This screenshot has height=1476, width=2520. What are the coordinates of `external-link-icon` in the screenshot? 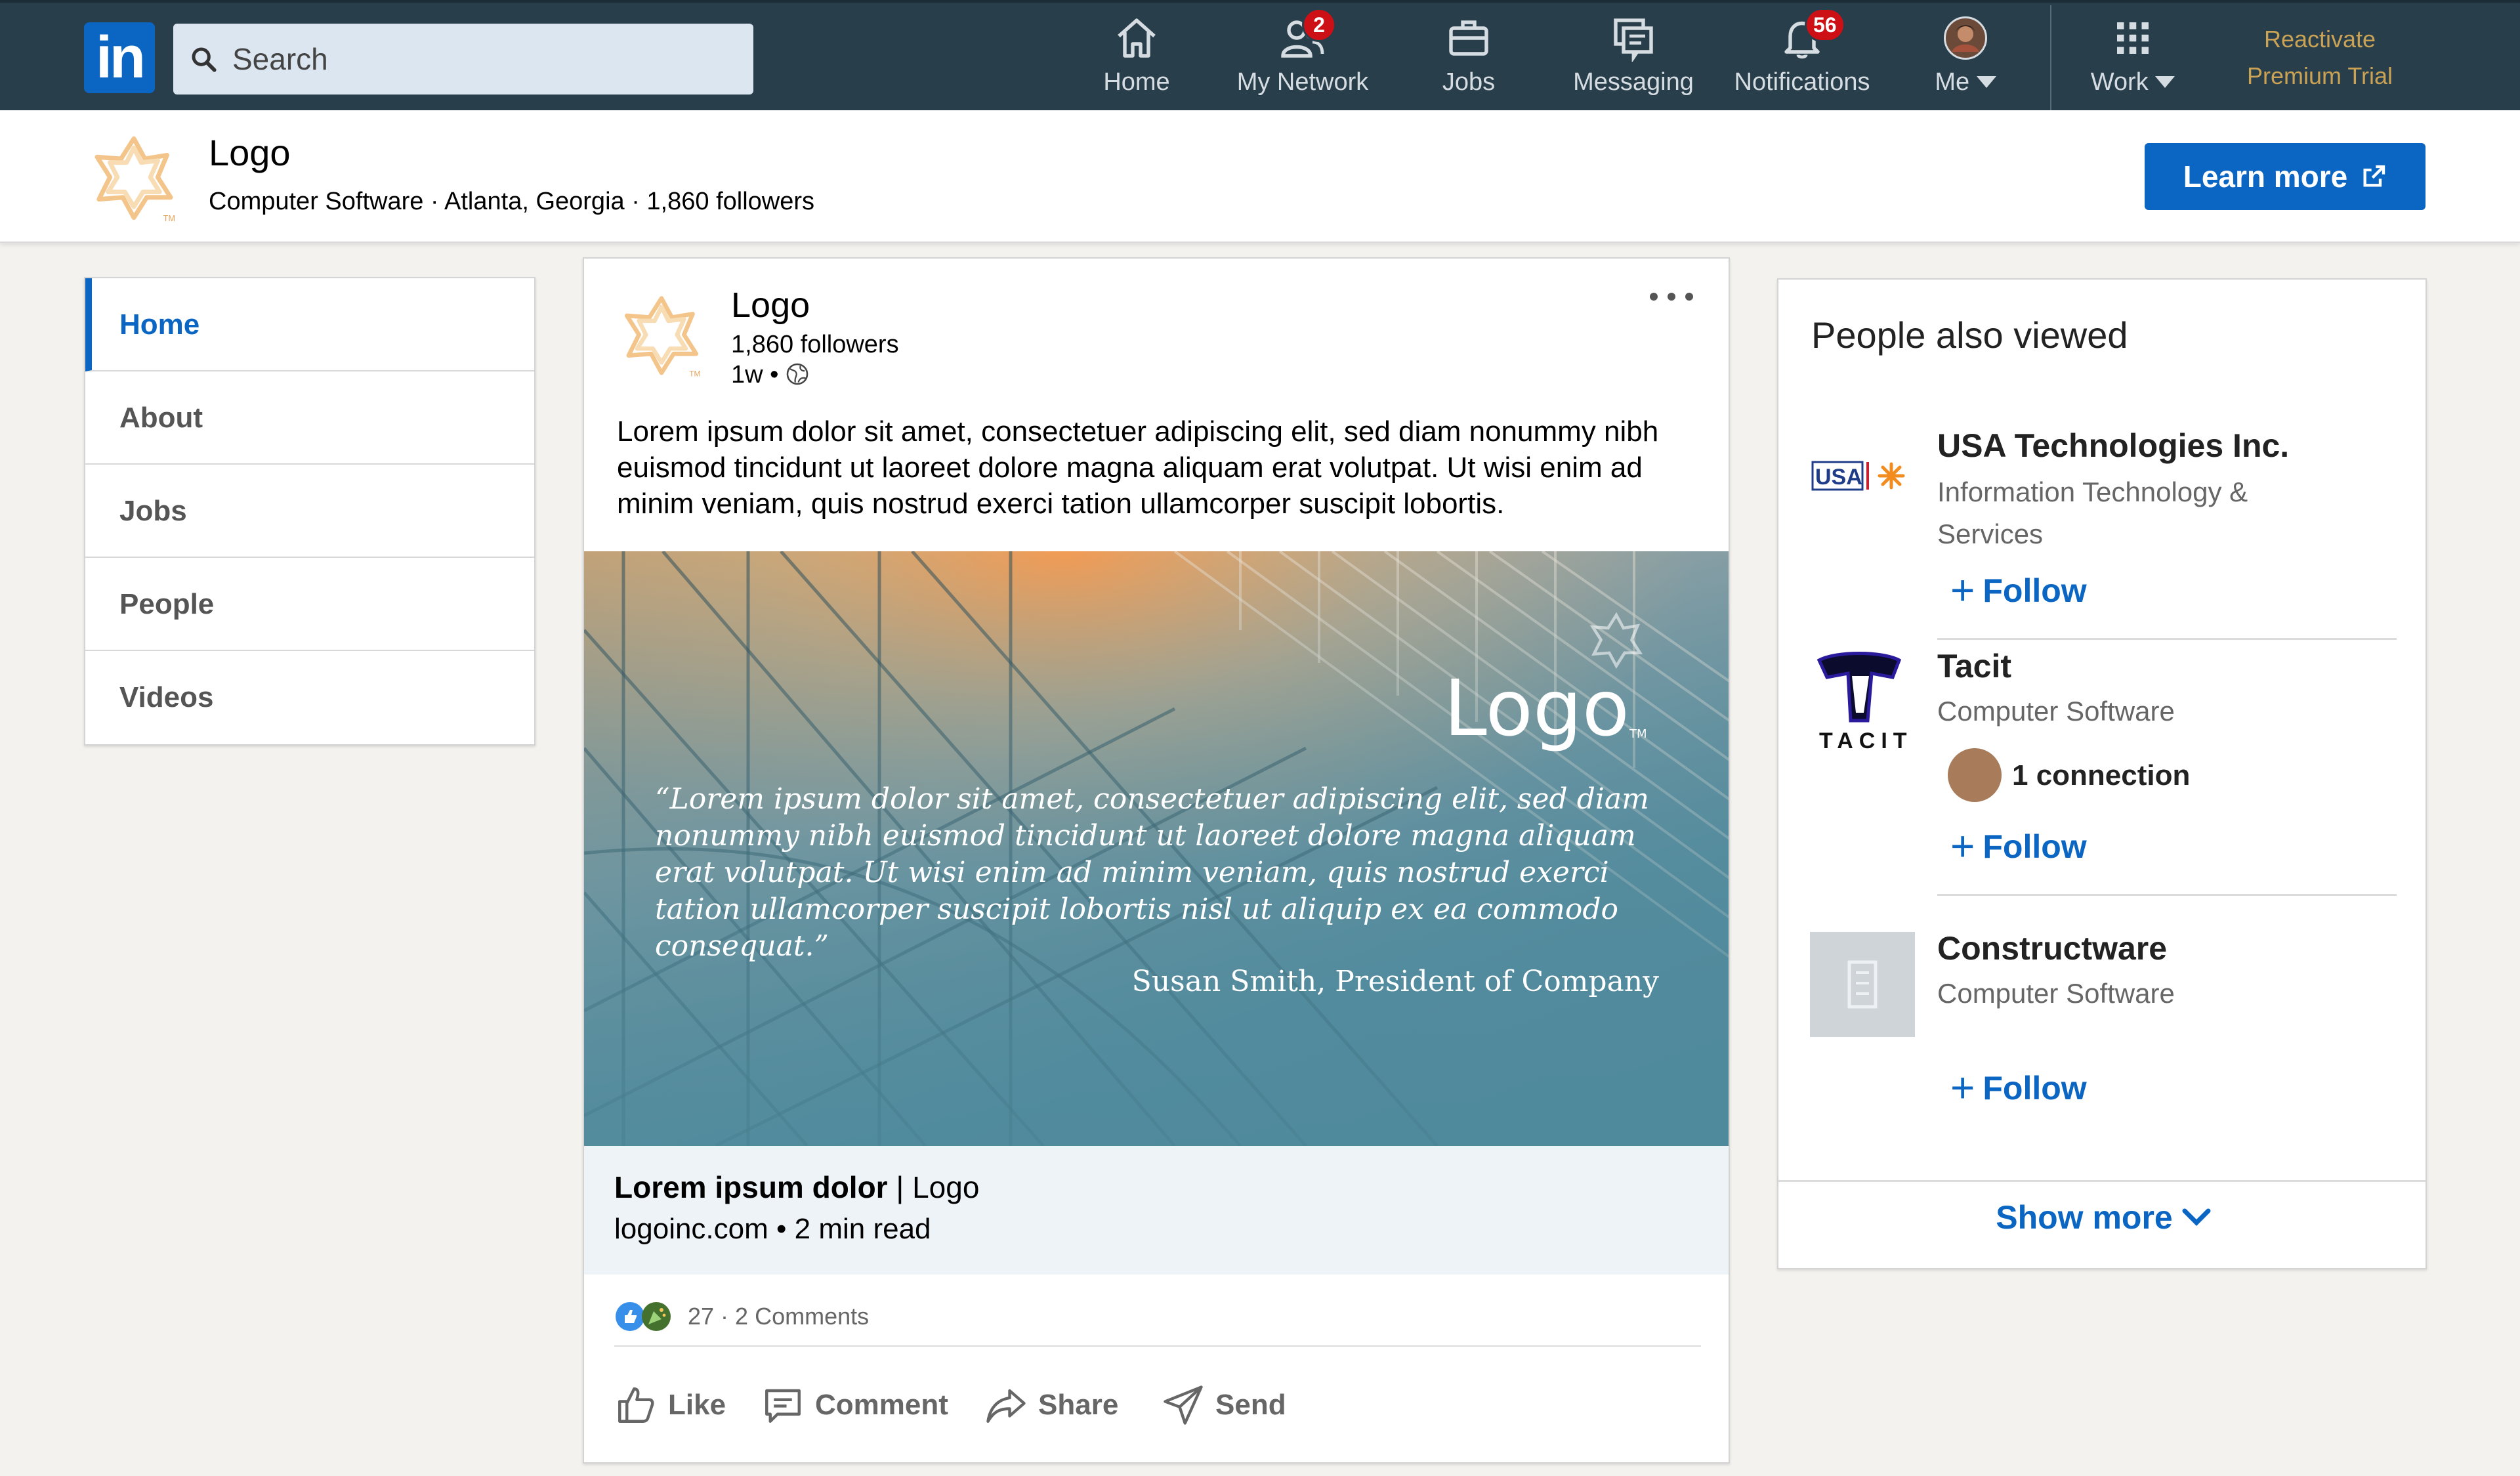 It's located at (2374, 176).